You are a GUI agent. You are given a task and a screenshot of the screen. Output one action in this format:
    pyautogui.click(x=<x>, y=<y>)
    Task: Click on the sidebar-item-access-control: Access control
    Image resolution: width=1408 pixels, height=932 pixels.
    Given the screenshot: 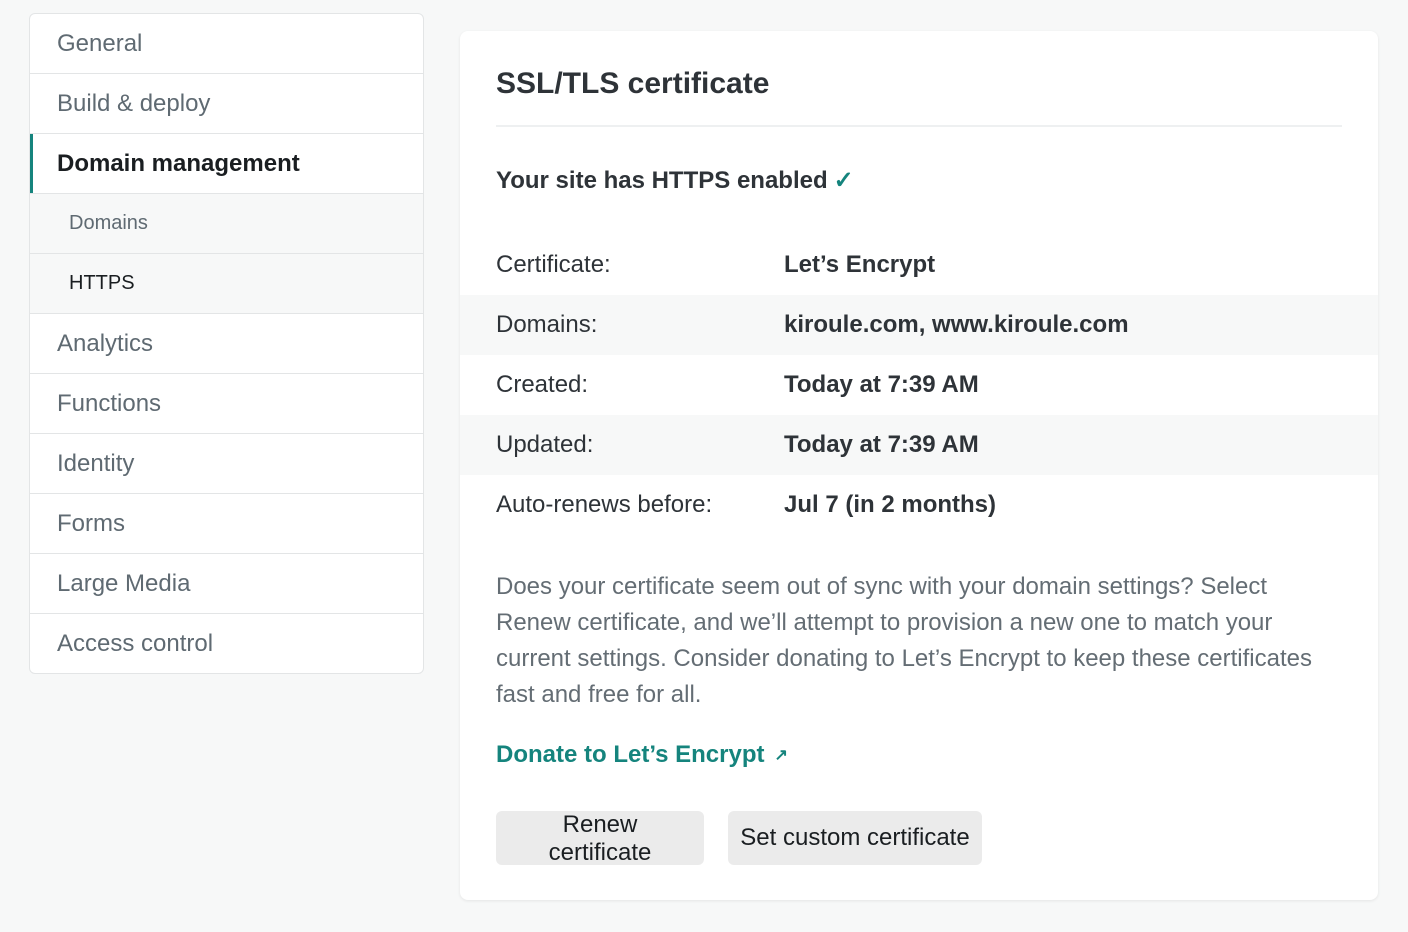 What is the action you would take?
    pyautogui.click(x=226, y=643)
    